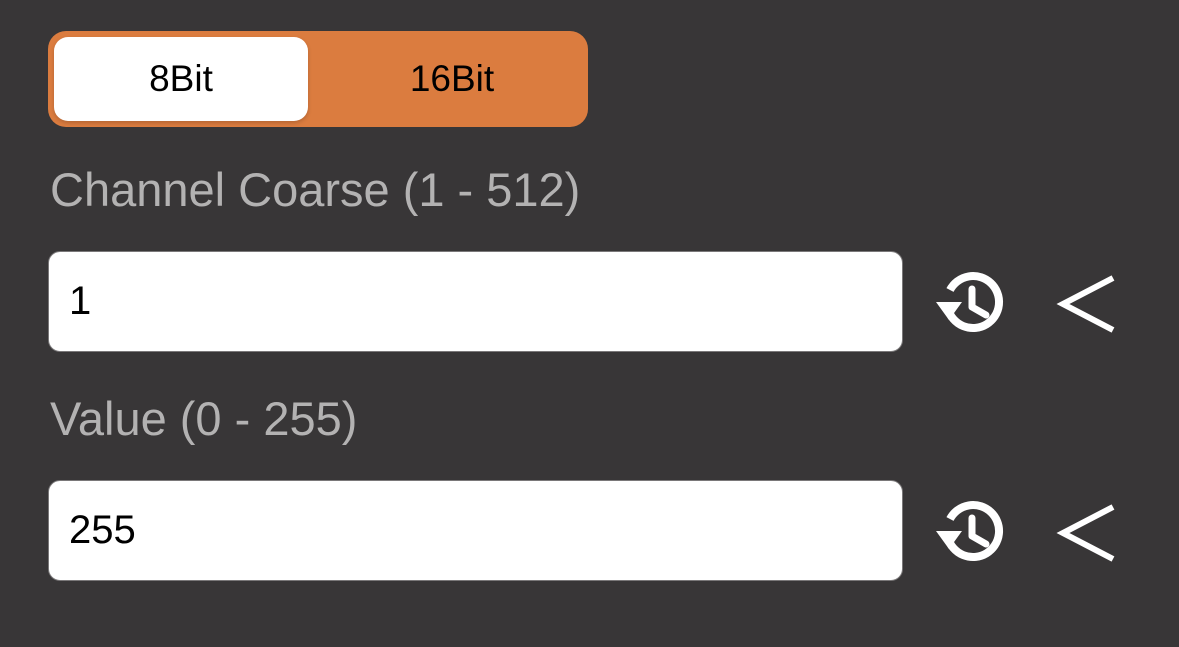 The width and height of the screenshot is (1179, 647). I want to click on value-label: Value (0 - 255), so click(204, 418).